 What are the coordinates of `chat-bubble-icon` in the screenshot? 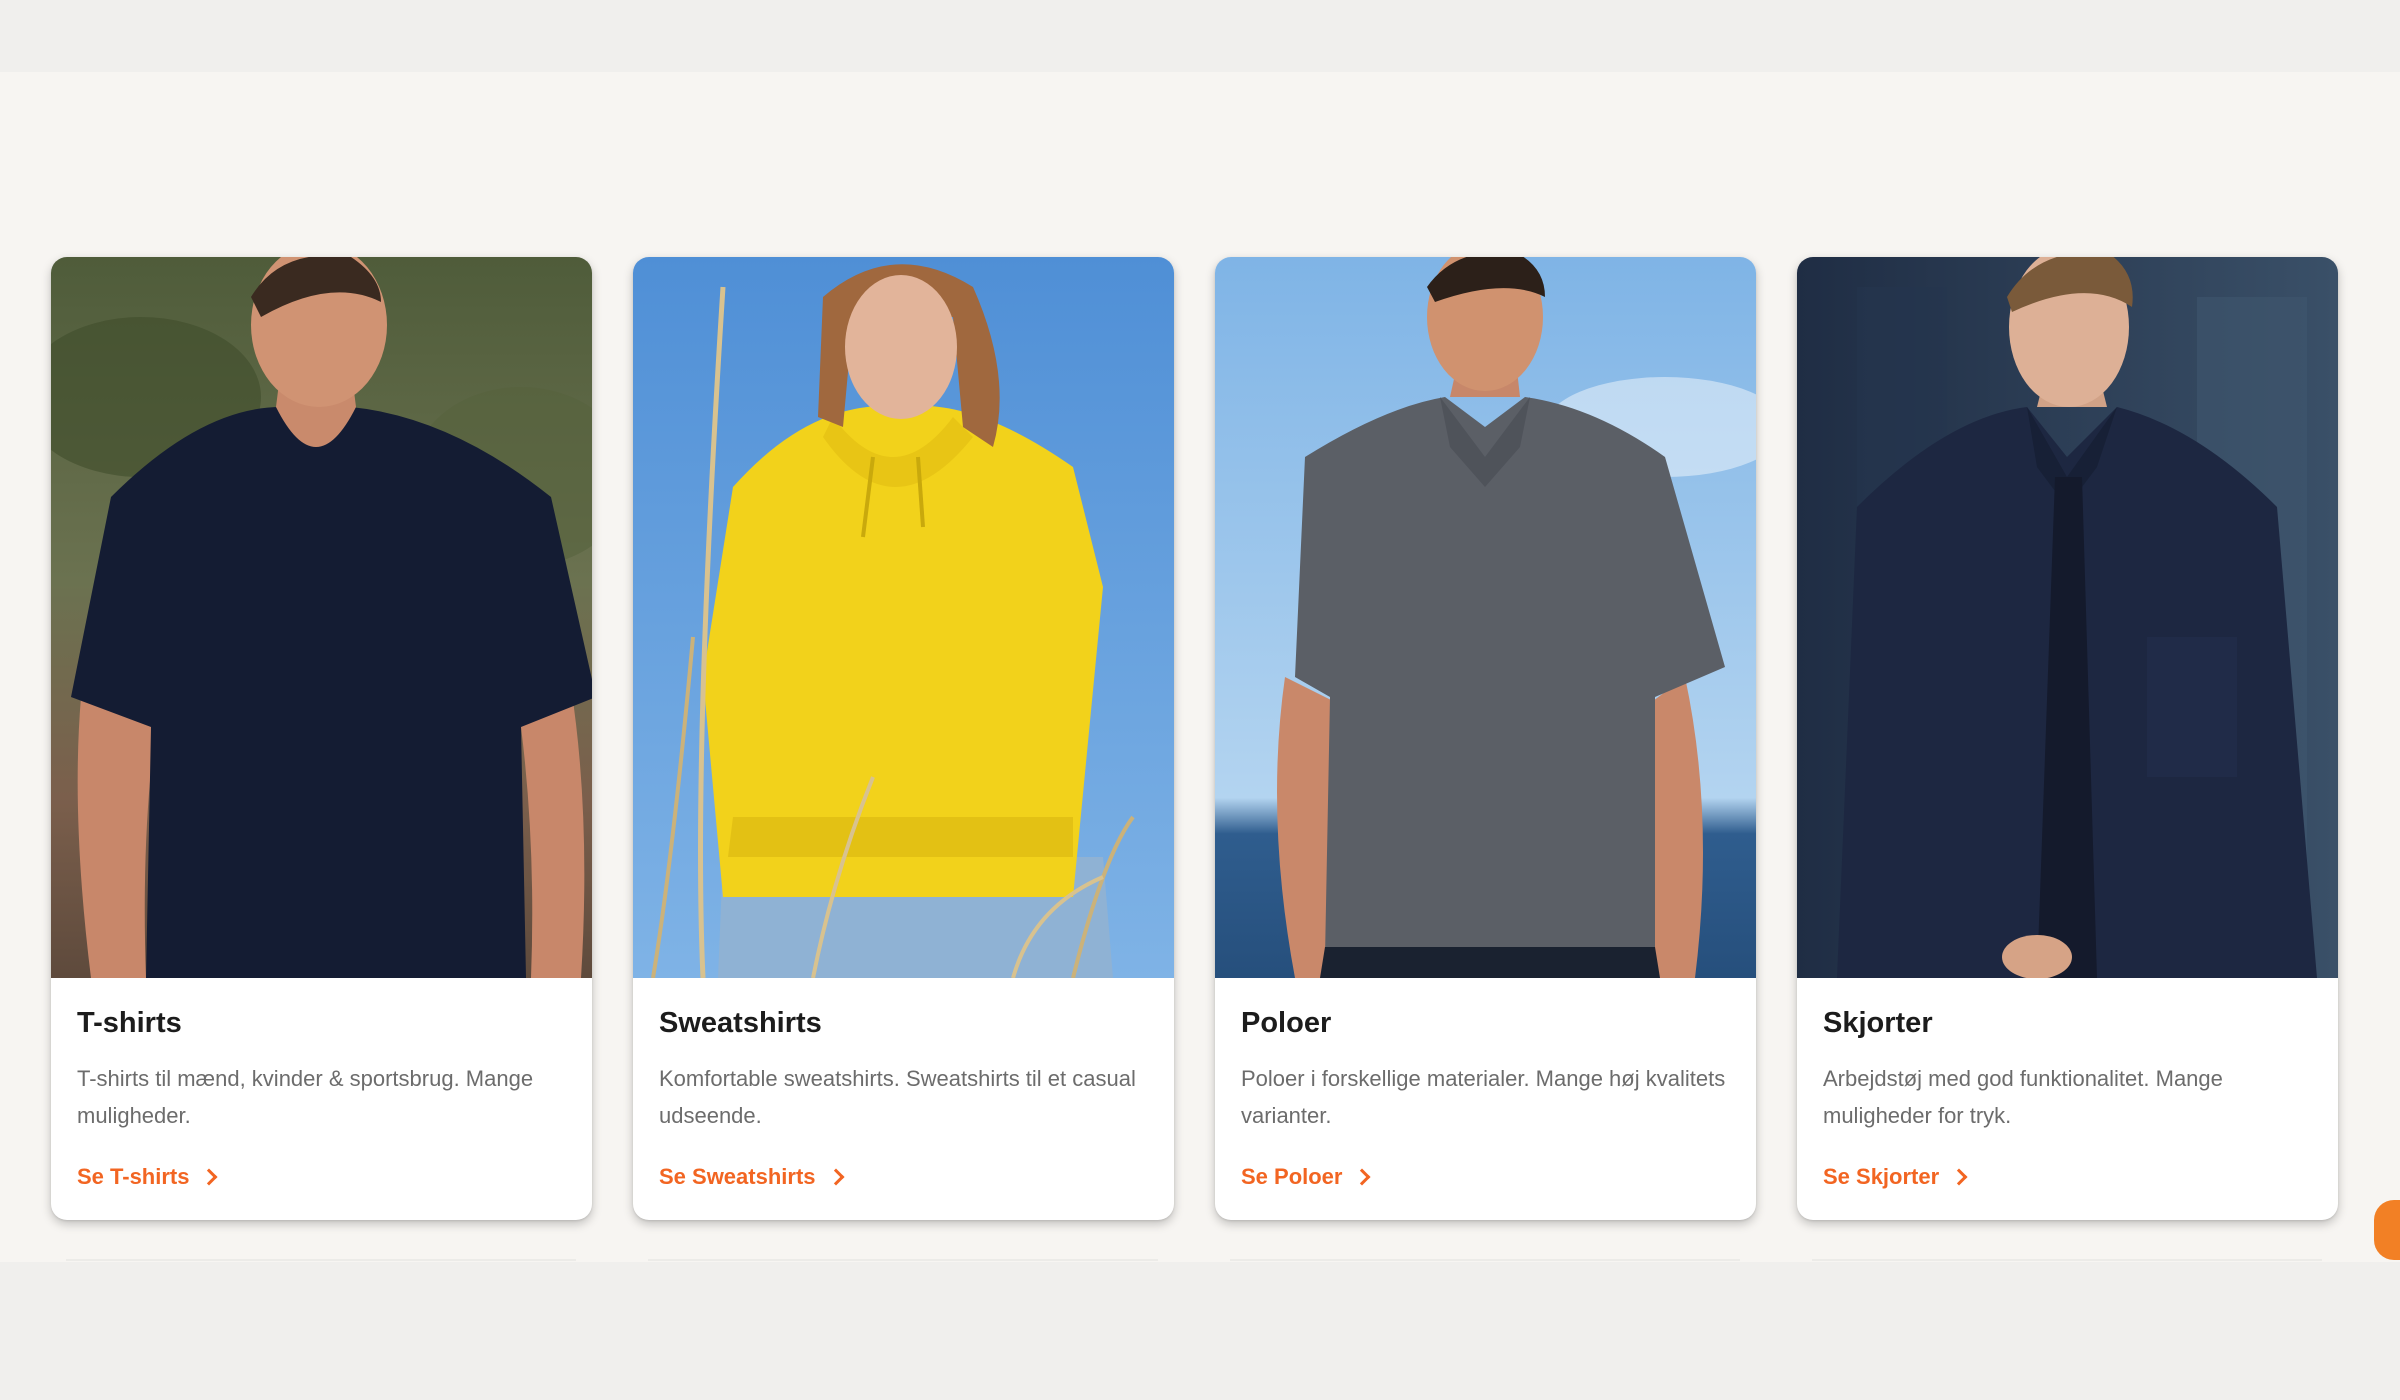 It's located at (2387, 1230).